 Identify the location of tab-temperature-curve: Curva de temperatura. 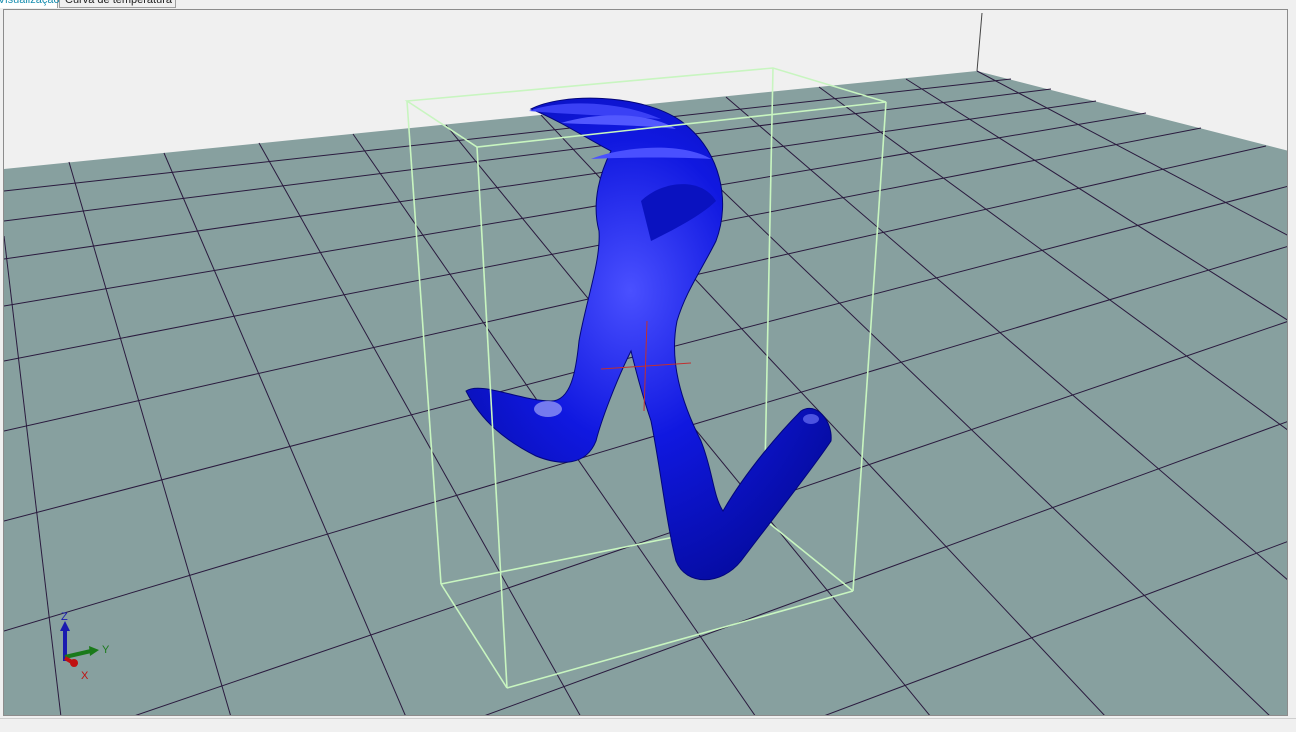
(117, 4).